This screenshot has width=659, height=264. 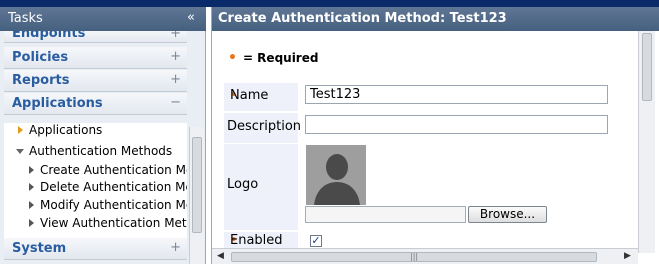 I want to click on grip-icon: |||, so click(x=414, y=256).